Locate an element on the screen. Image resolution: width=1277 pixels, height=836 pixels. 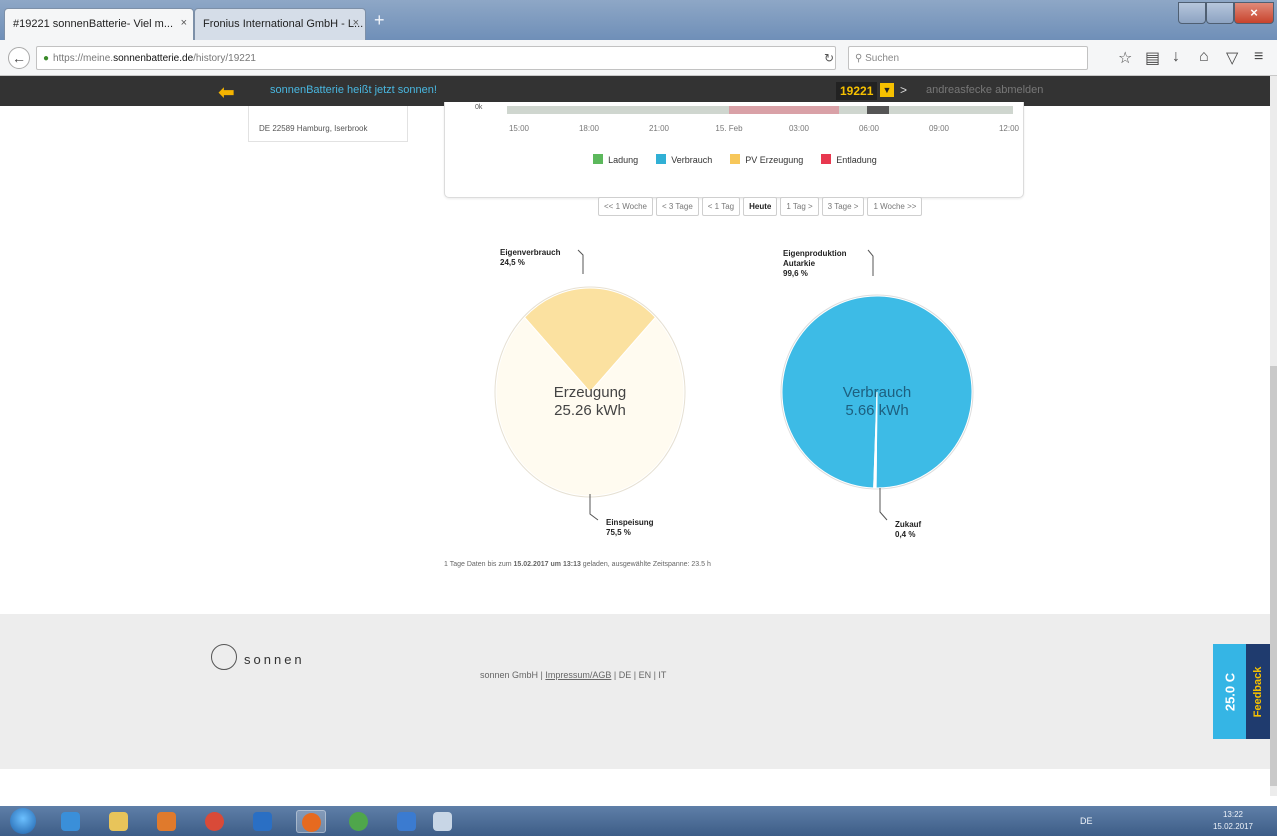
footnote-prefix: 1 Tage Daten bis zum is located at coordinates (479, 564).